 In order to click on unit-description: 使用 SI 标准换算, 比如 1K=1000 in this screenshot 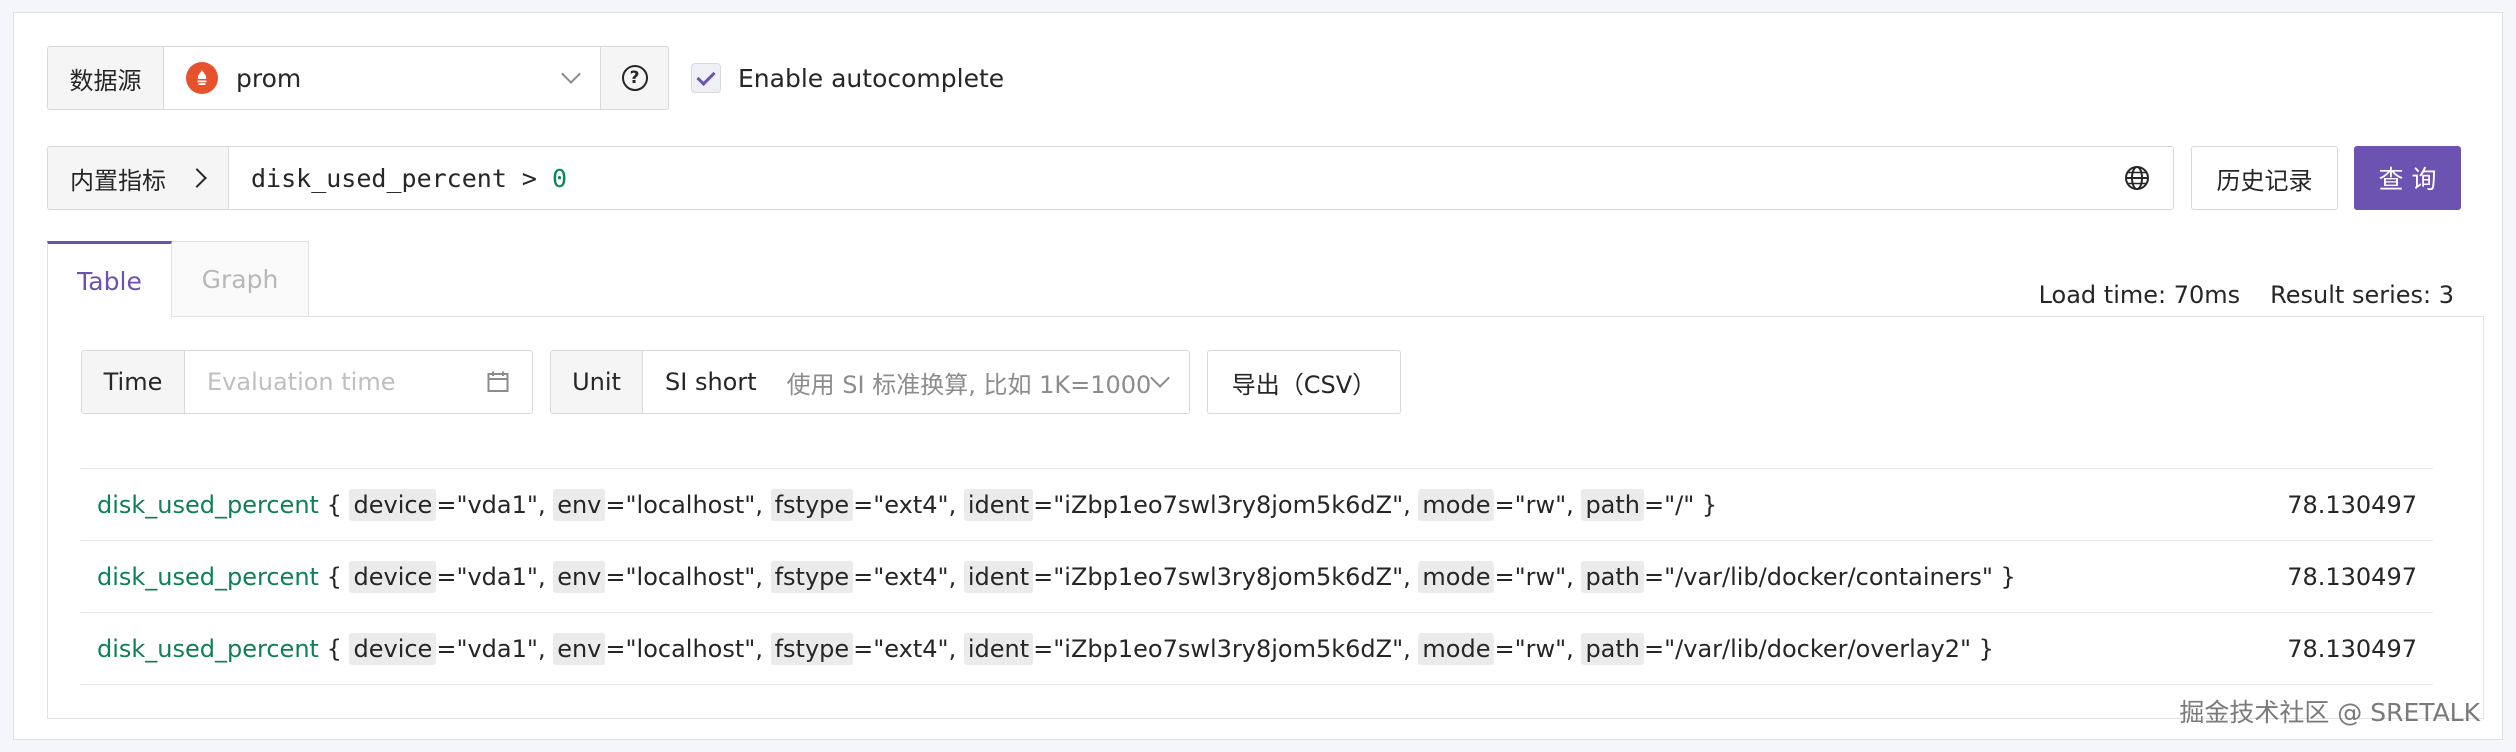, I will do `click(969, 384)`.